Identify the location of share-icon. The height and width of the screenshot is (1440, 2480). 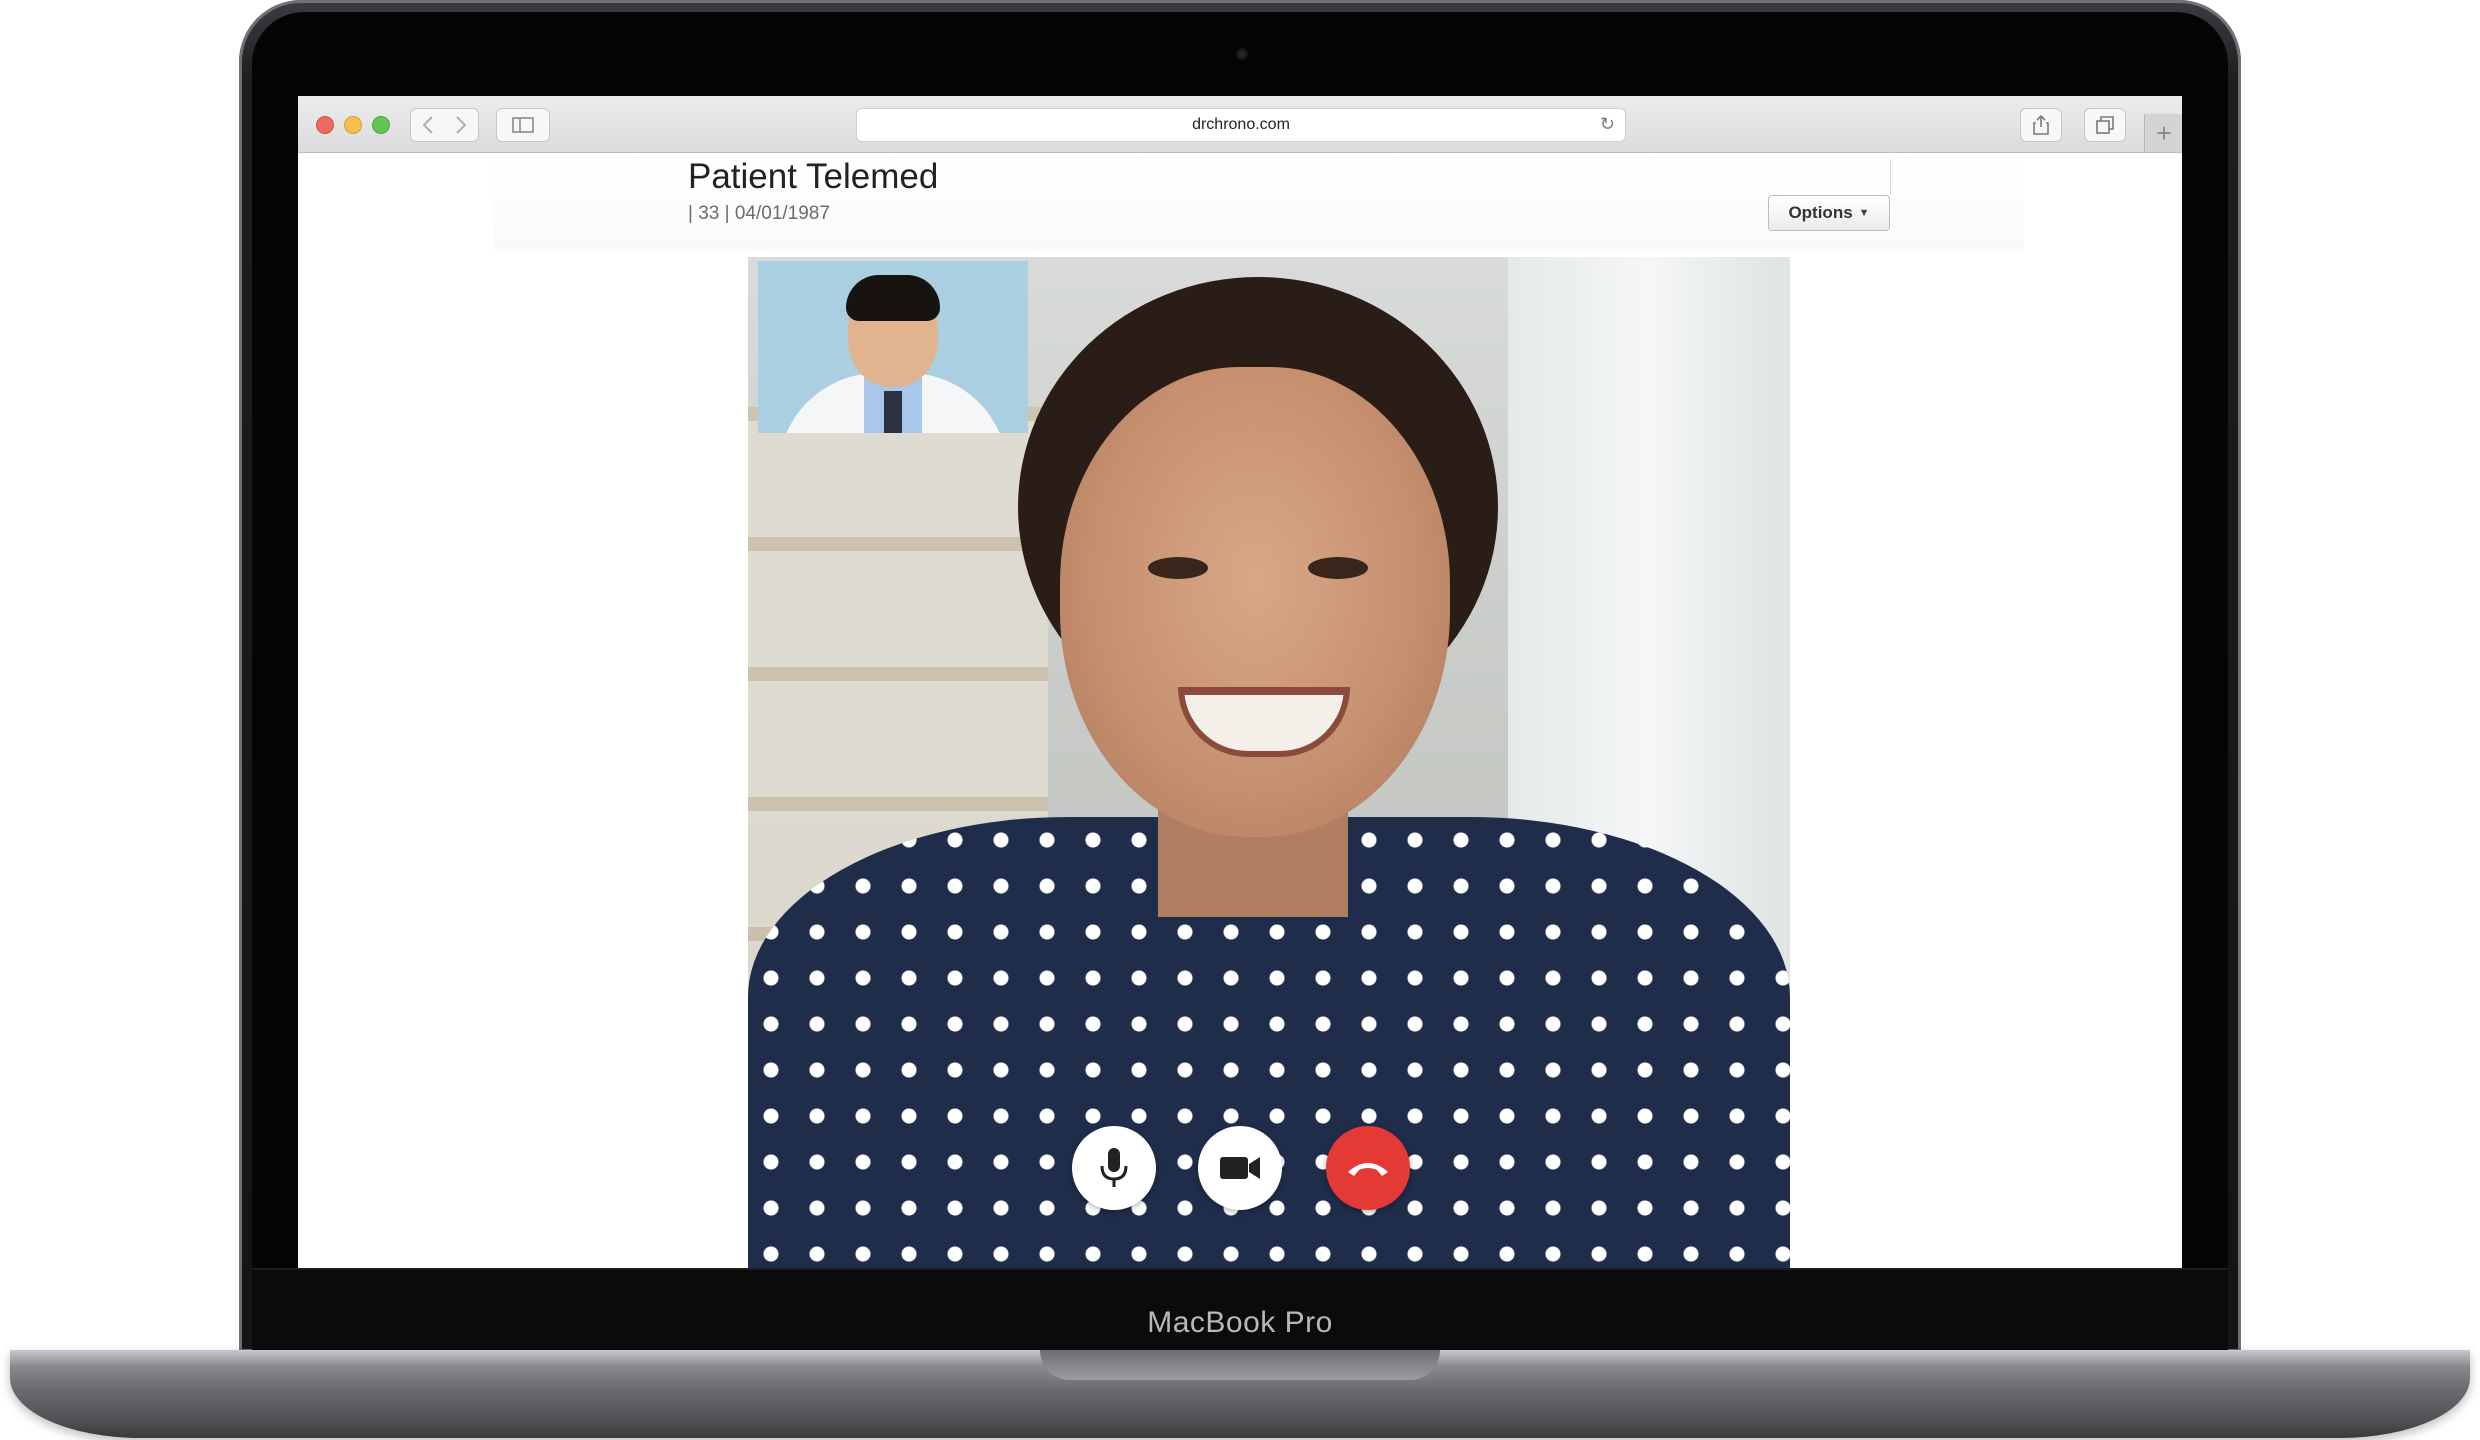
(2041, 125).